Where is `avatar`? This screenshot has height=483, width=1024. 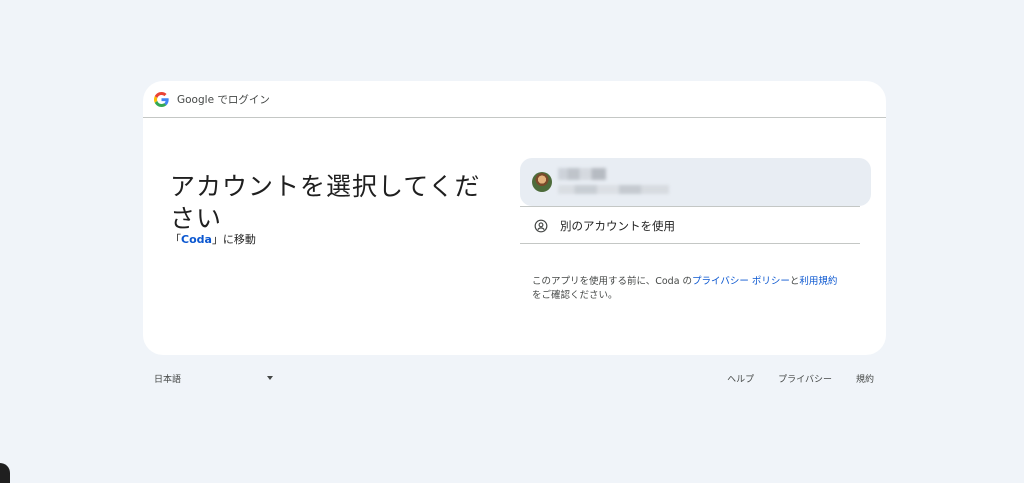
avatar is located at coordinates (542, 182).